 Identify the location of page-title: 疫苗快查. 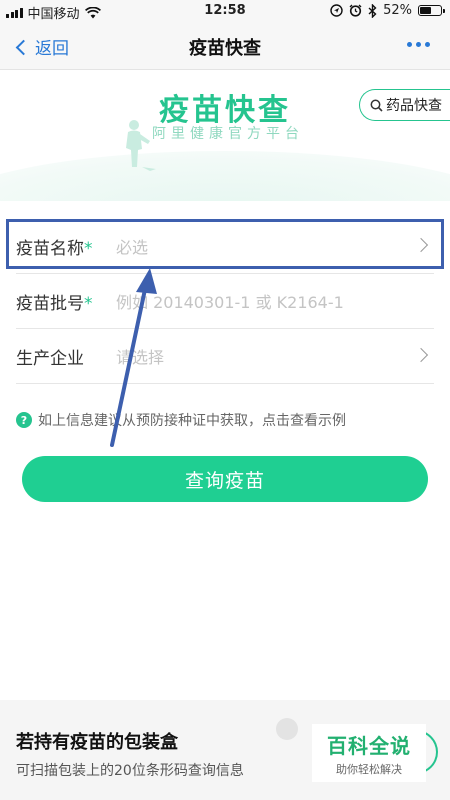
(225, 48).